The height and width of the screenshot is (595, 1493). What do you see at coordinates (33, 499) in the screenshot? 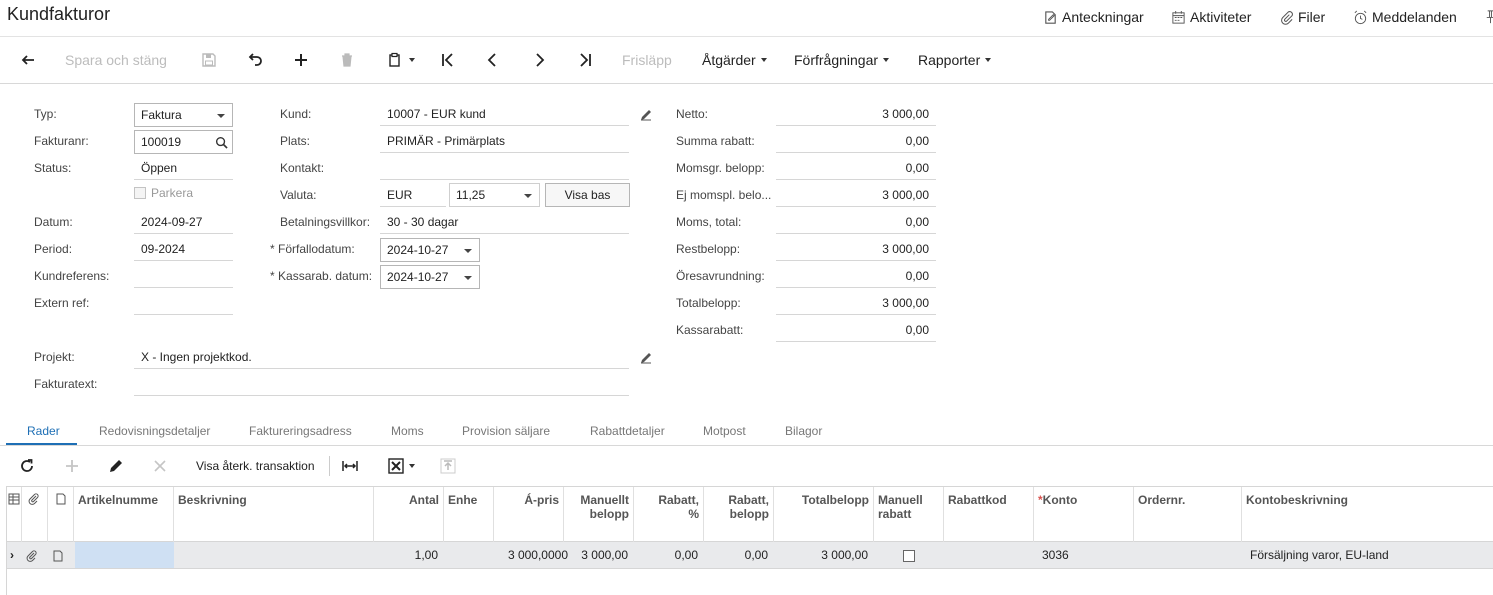
I see `paperclip-icon` at bounding box center [33, 499].